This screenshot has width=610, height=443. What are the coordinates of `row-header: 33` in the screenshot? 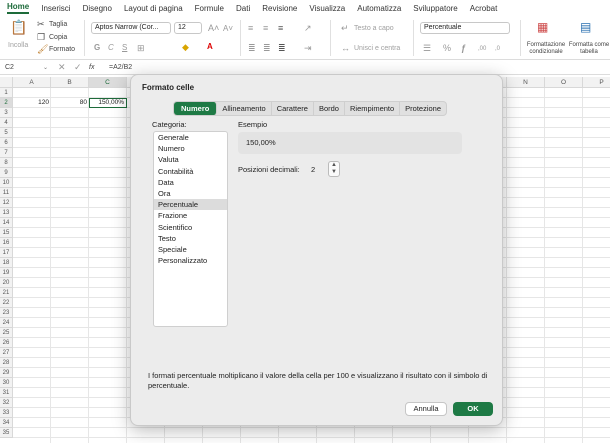 It's located at (6, 413).